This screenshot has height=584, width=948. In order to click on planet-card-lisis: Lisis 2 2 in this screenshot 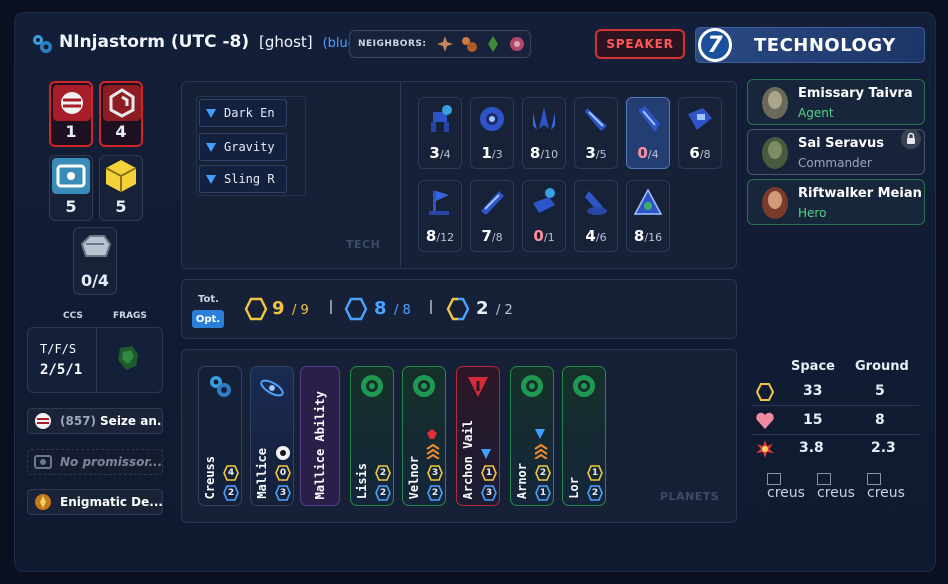, I will do `click(372, 436)`.